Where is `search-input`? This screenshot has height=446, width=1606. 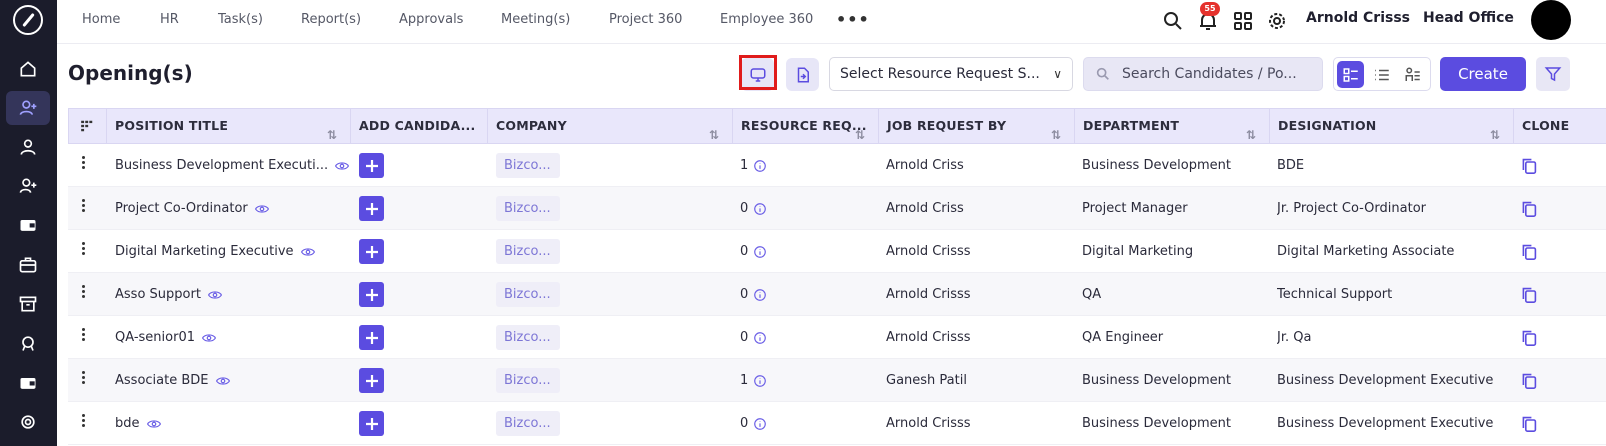
search-input is located at coordinates (1220, 74).